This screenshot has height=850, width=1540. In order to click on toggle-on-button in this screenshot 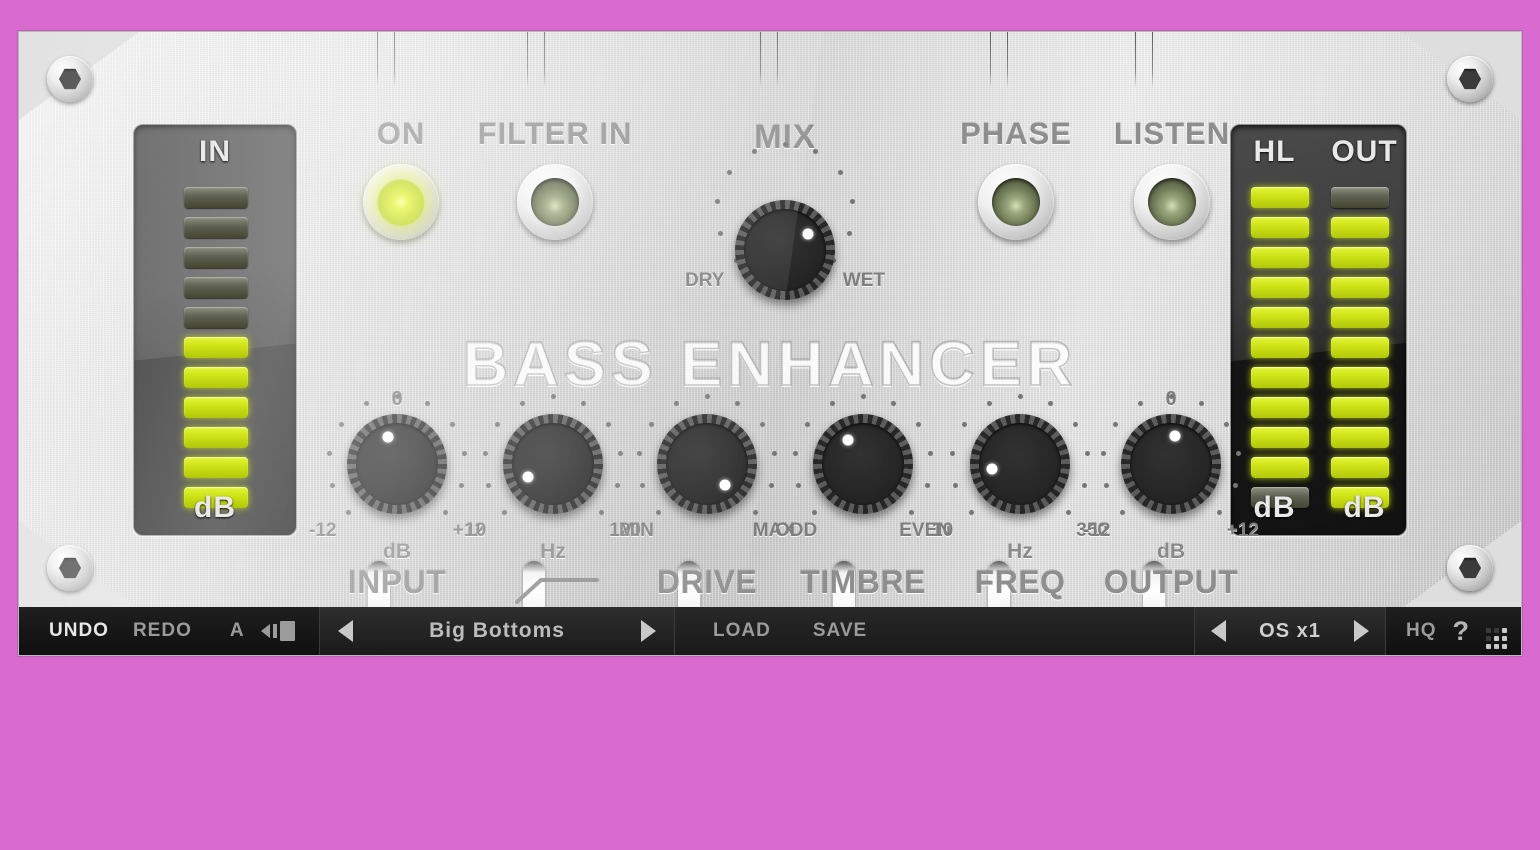, I will do `click(401, 202)`.